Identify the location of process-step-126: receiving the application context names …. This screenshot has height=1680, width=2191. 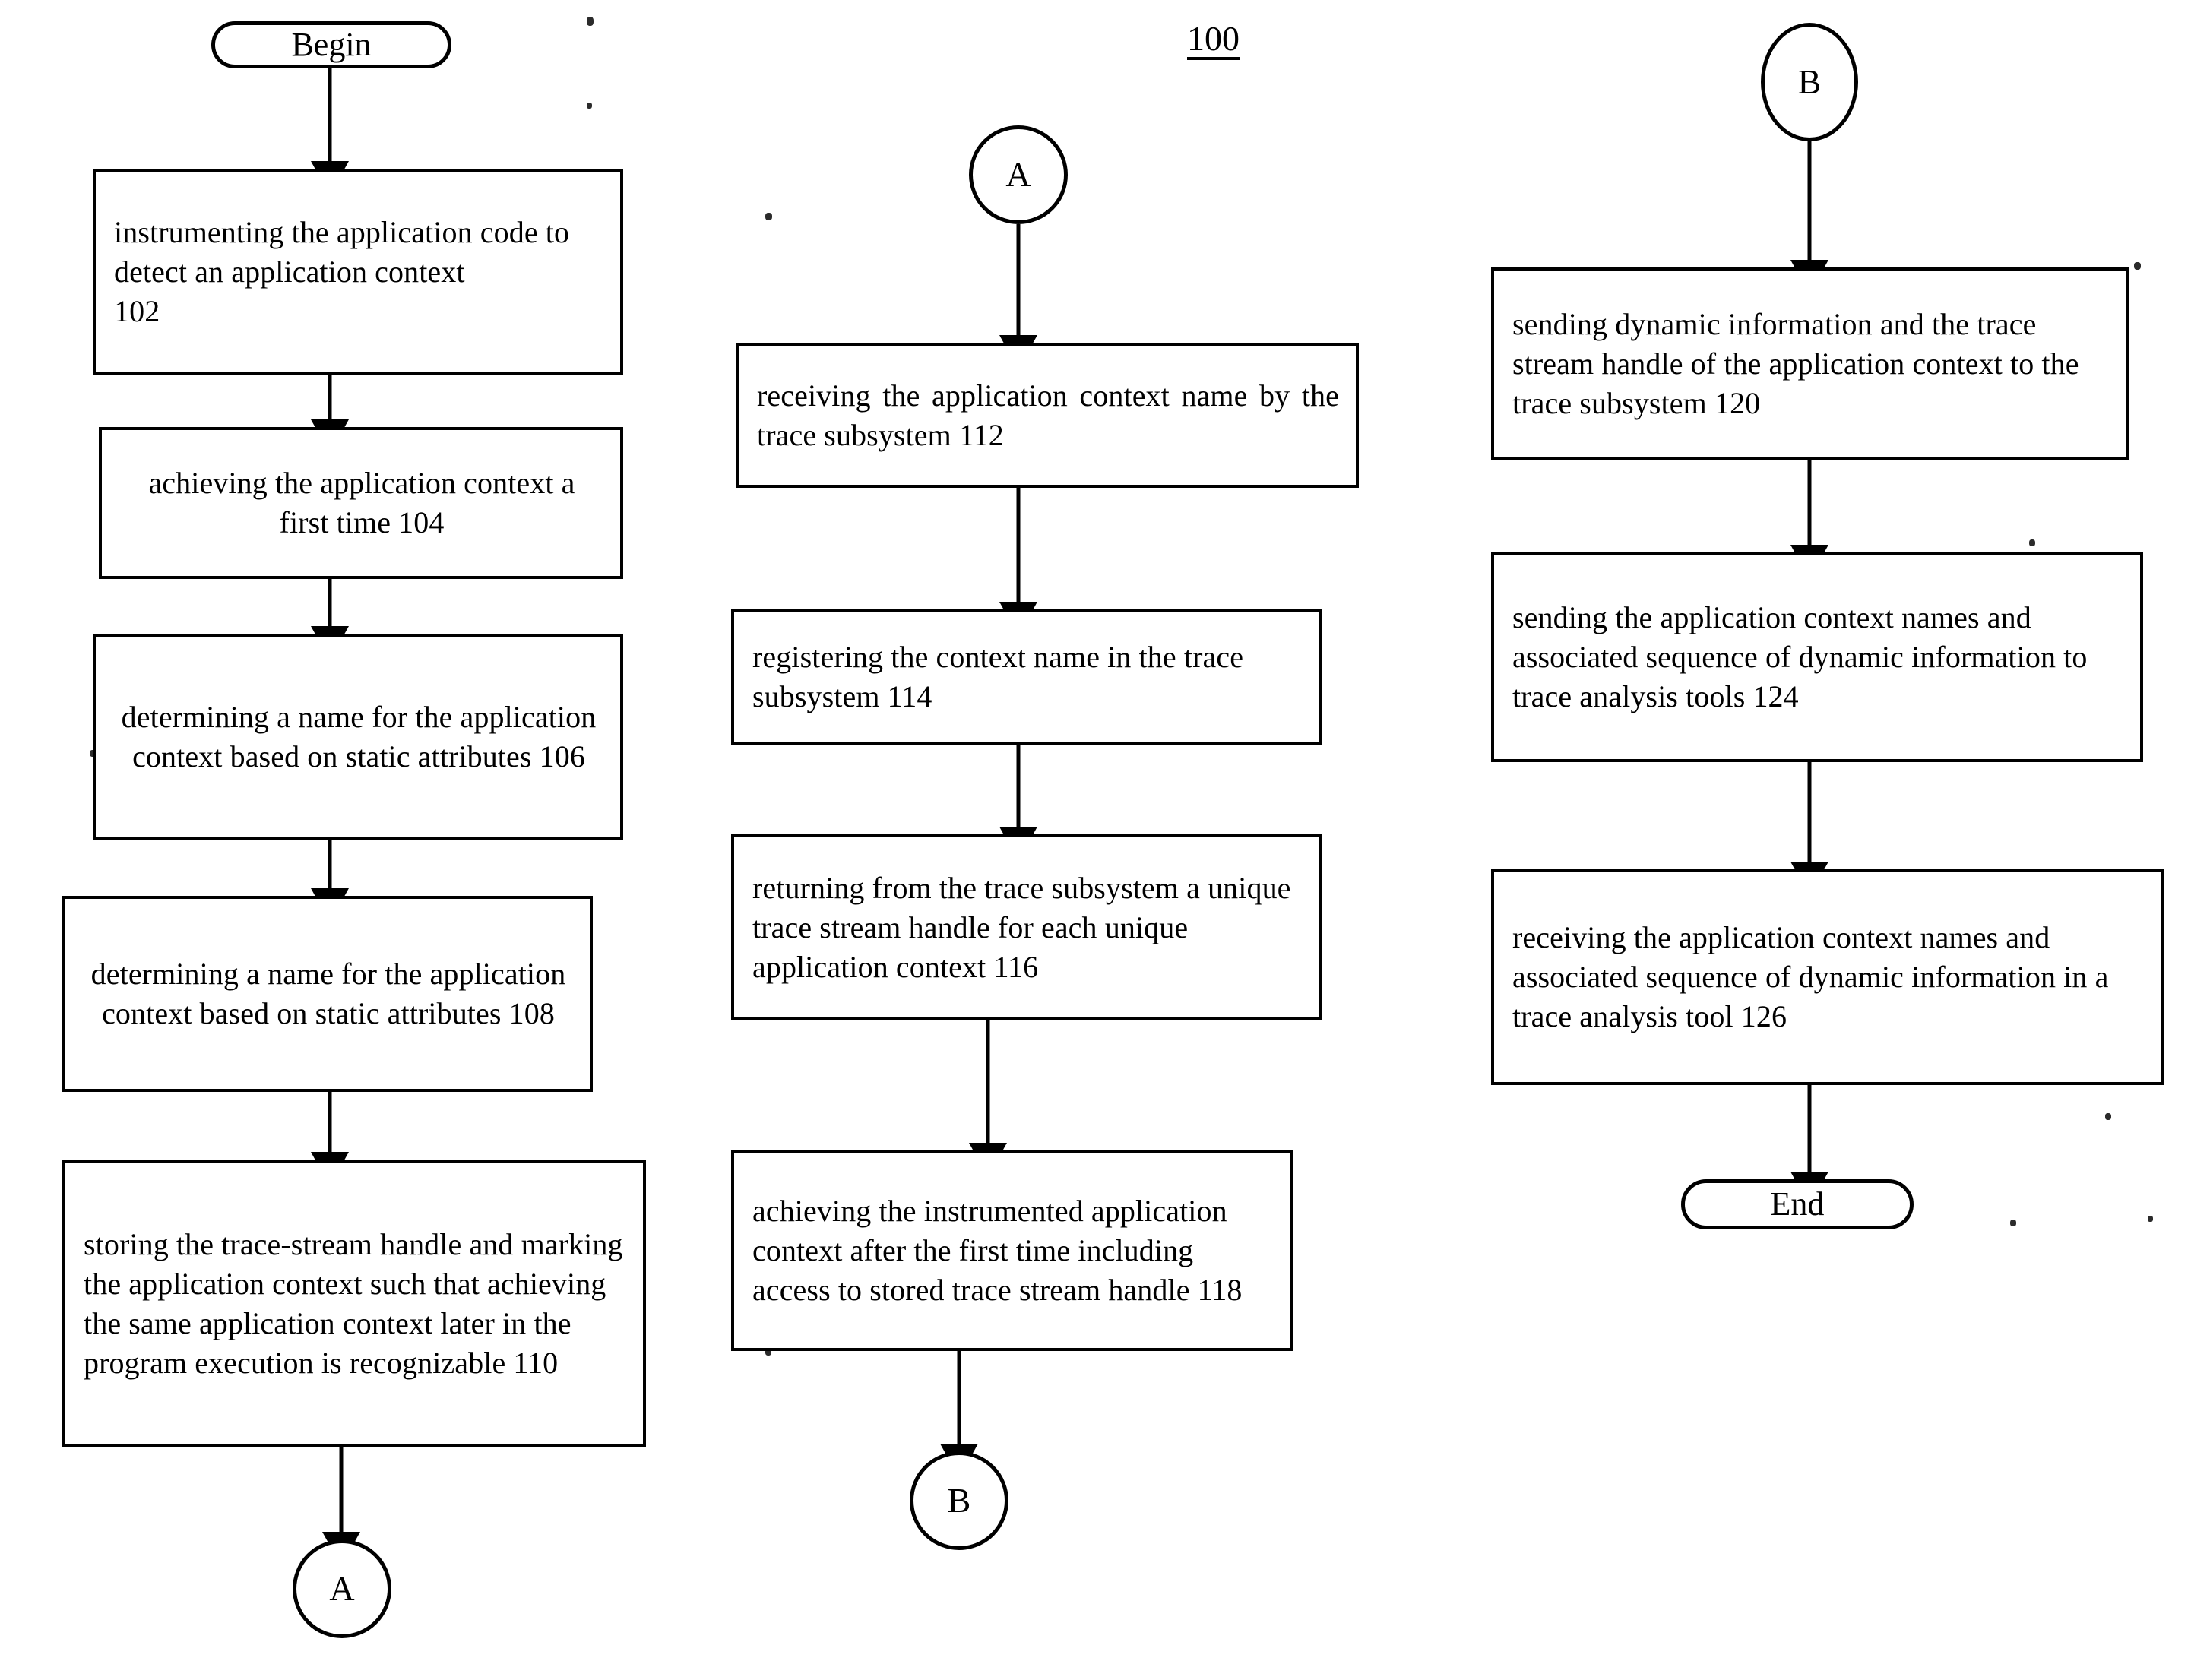
(1827, 977).